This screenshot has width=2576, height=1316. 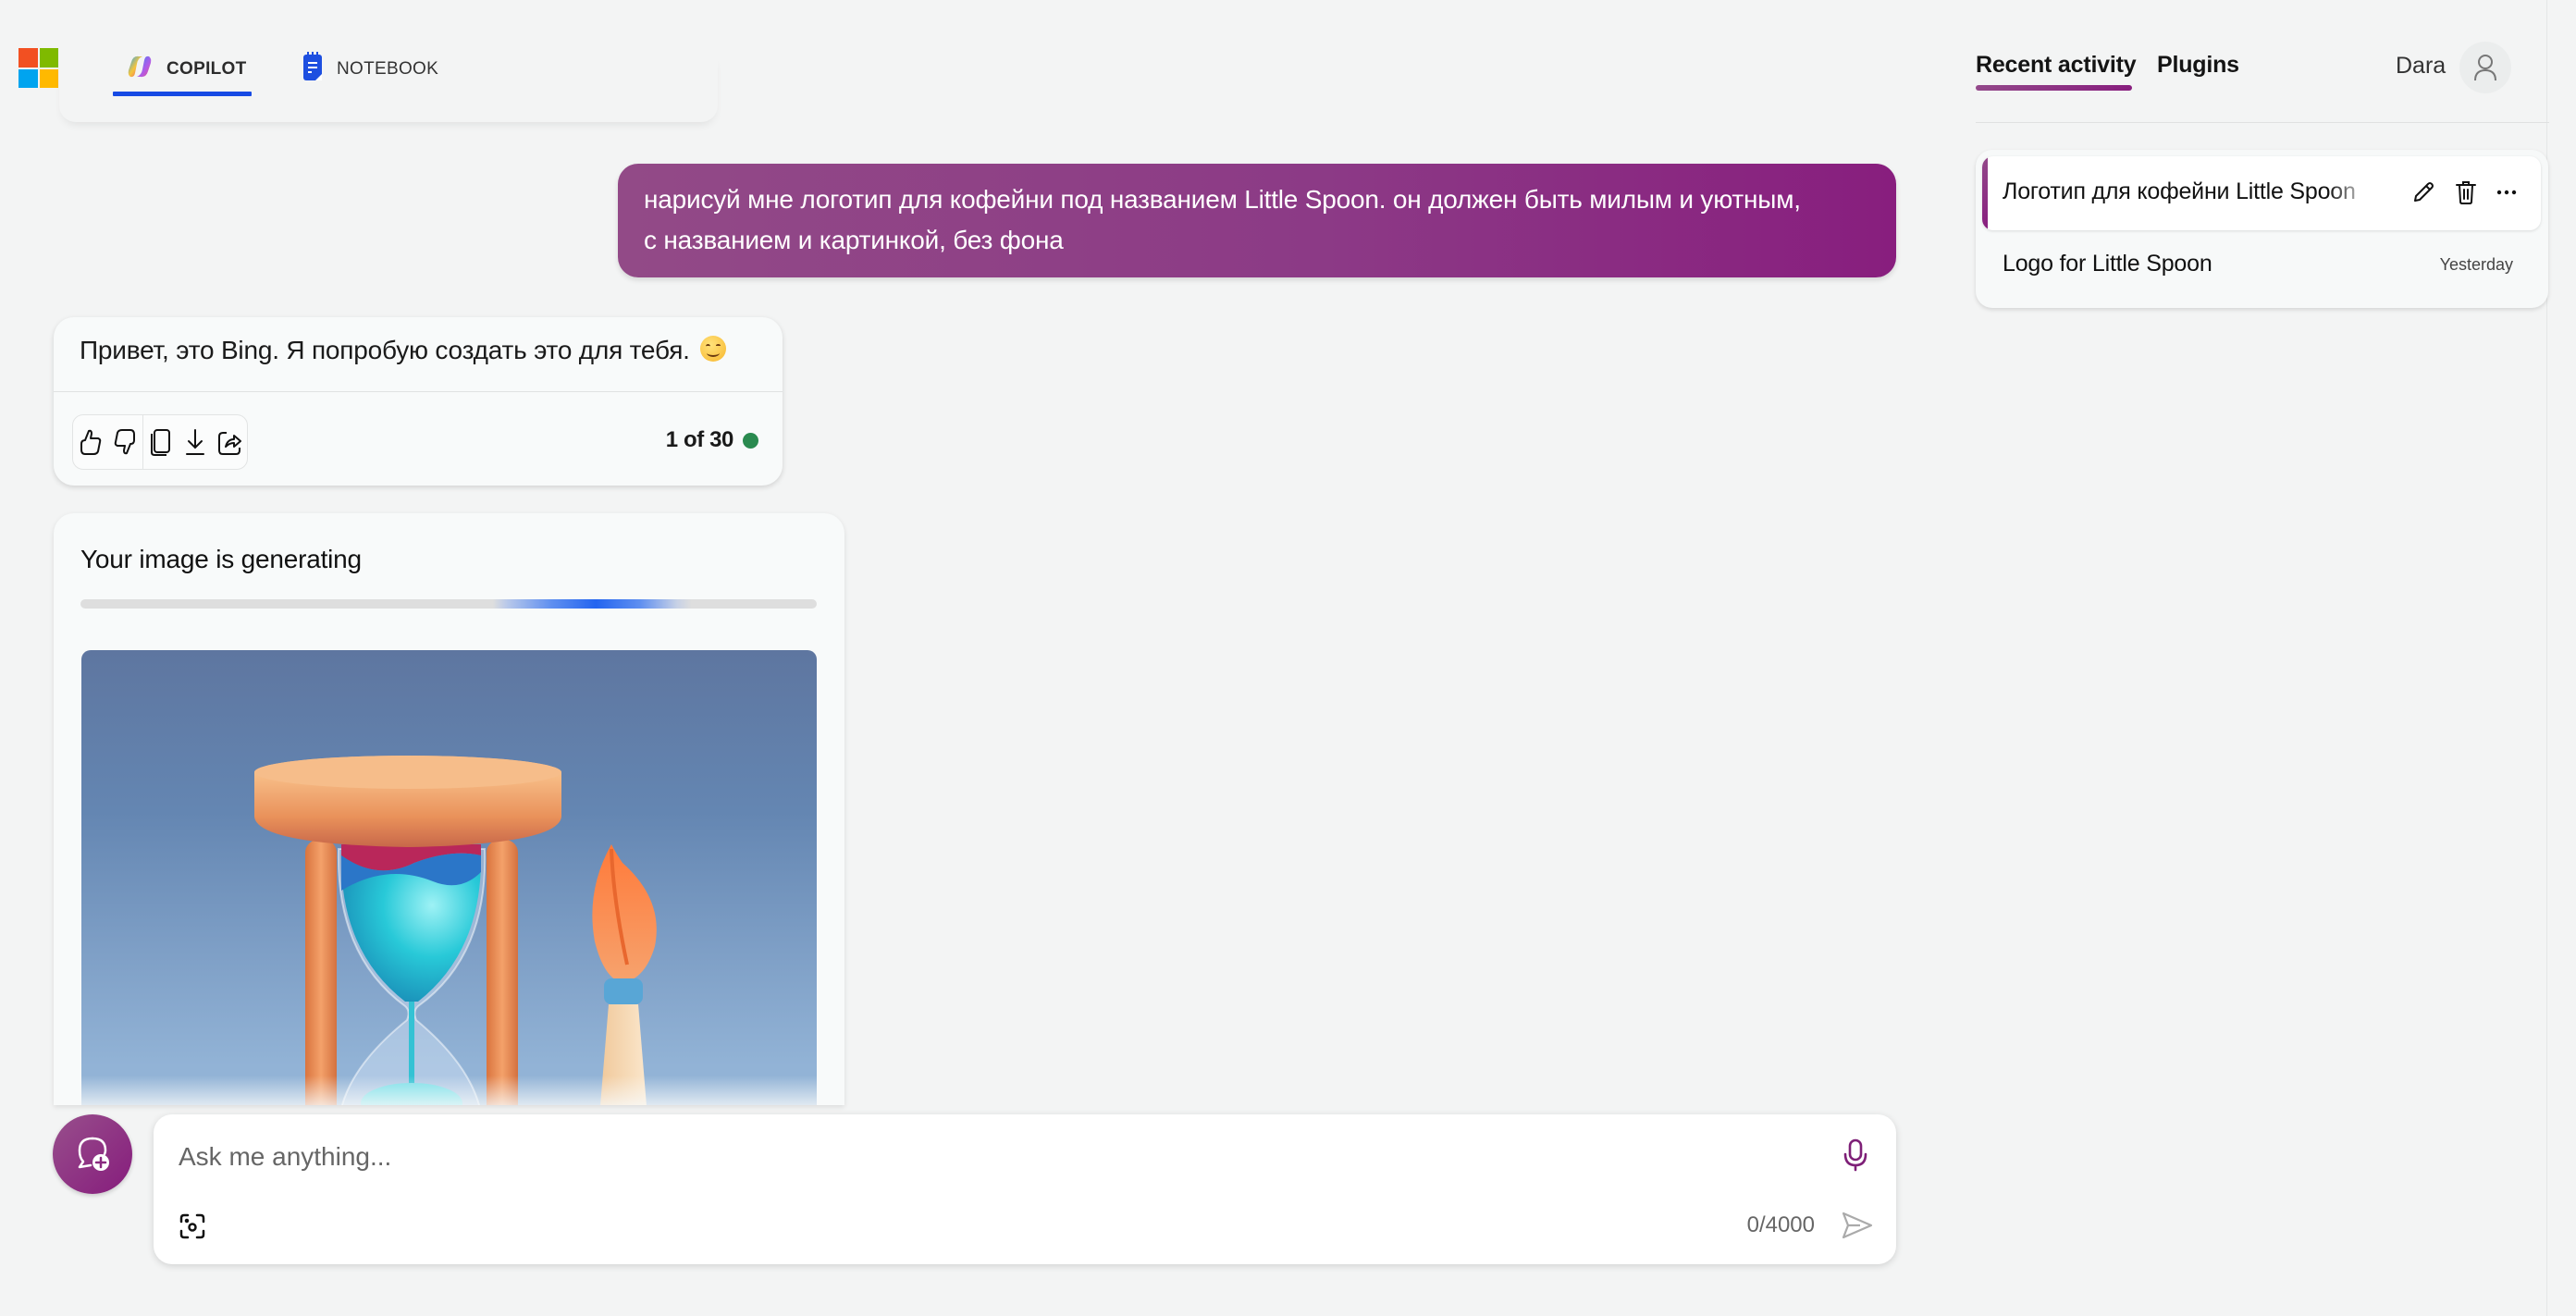 I want to click on user-name: Dara, so click(x=2421, y=67).